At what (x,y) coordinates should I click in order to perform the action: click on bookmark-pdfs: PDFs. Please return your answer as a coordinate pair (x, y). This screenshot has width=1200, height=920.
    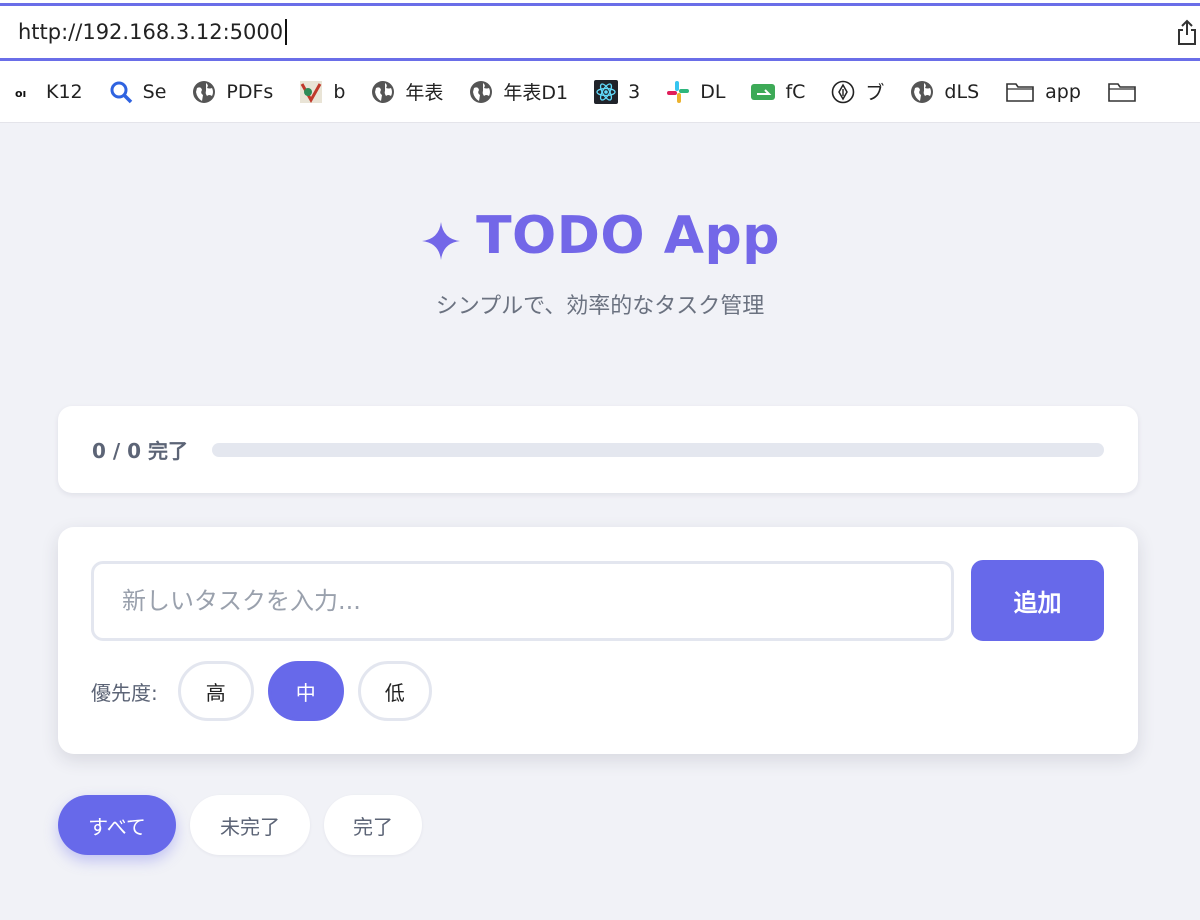
    Looking at the image, I should click on (232, 92).